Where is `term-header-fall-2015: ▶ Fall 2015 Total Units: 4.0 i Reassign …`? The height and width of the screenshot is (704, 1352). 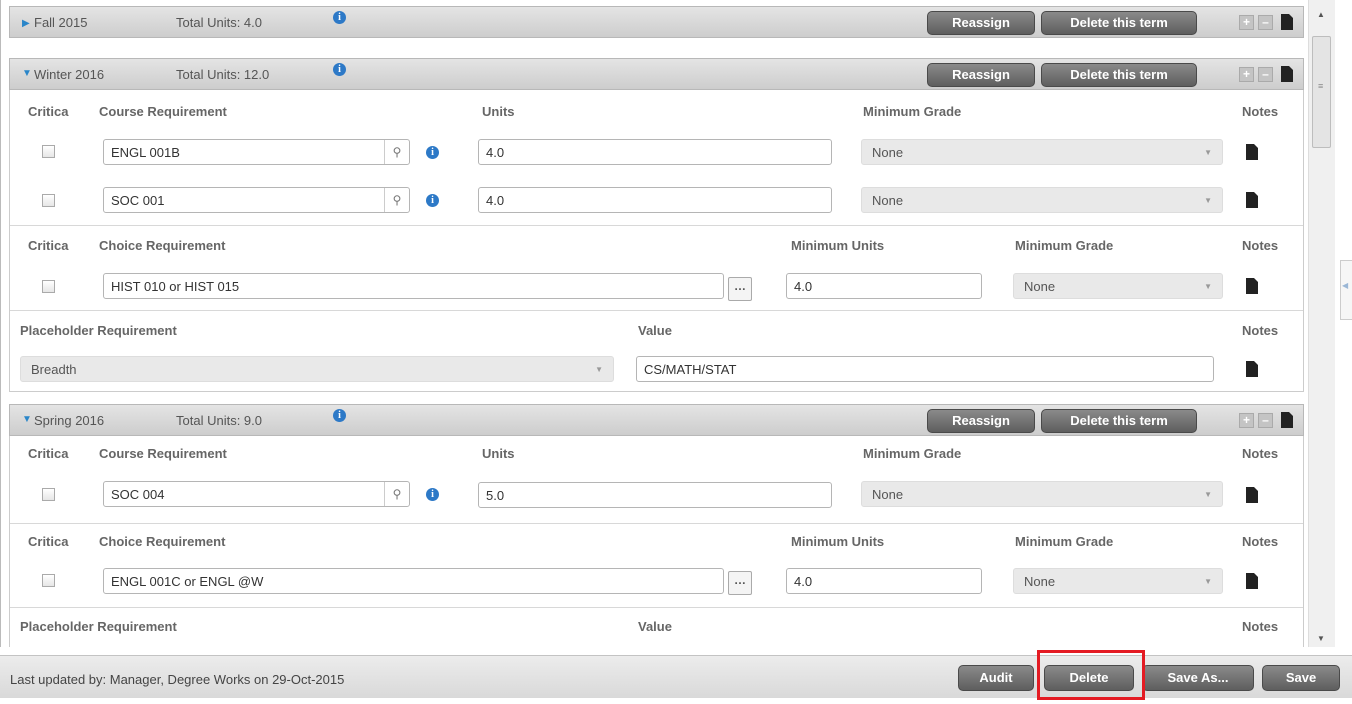 term-header-fall-2015: ▶ Fall 2015 Total Units: 4.0 i Reassign … is located at coordinates (656, 22).